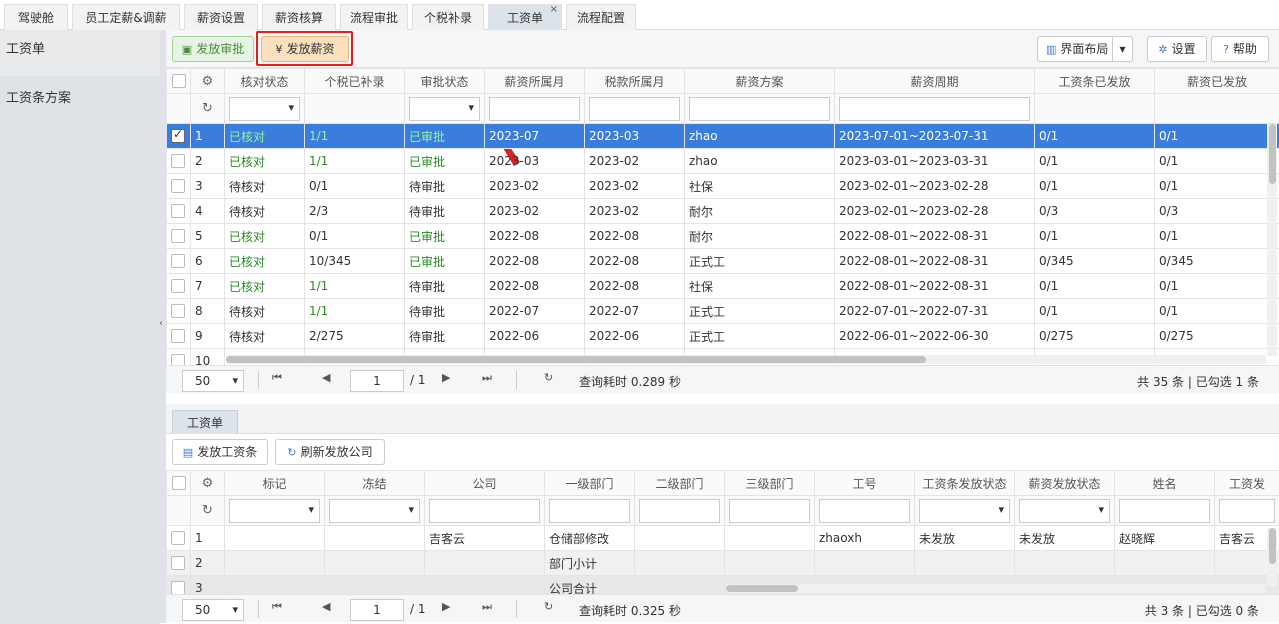 The width and height of the screenshot is (1279, 624). Describe the element at coordinates (485, 483) in the screenshot. I see `col-header: 公司` at that location.